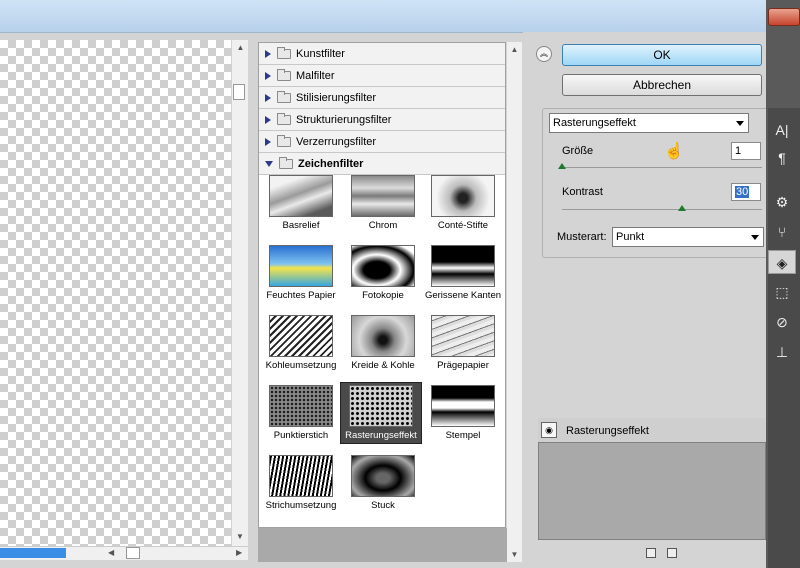 Image resolution: width=800 pixels, height=568 pixels. What do you see at coordinates (382, 142) in the screenshot?
I see `category-verzerrungsfilter: Verzerrungsfilter` at bounding box center [382, 142].